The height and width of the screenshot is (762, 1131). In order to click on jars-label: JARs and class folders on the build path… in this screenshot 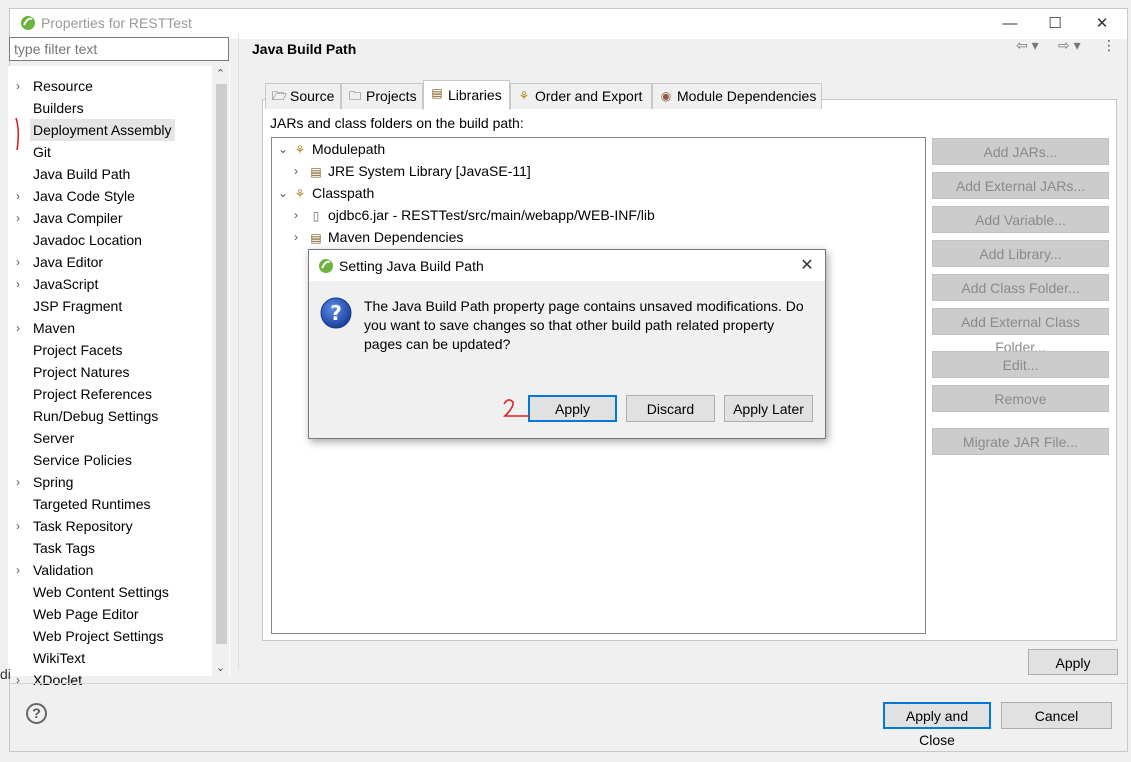, I will do `click(397, 123)`.